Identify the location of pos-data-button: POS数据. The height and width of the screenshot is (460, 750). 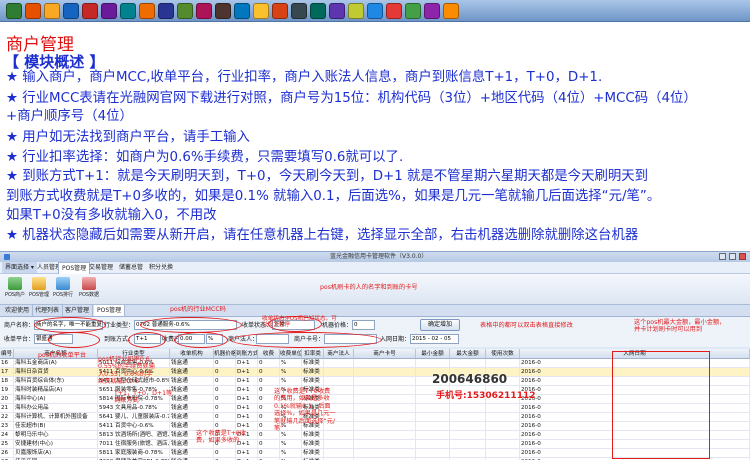
(89, 289).